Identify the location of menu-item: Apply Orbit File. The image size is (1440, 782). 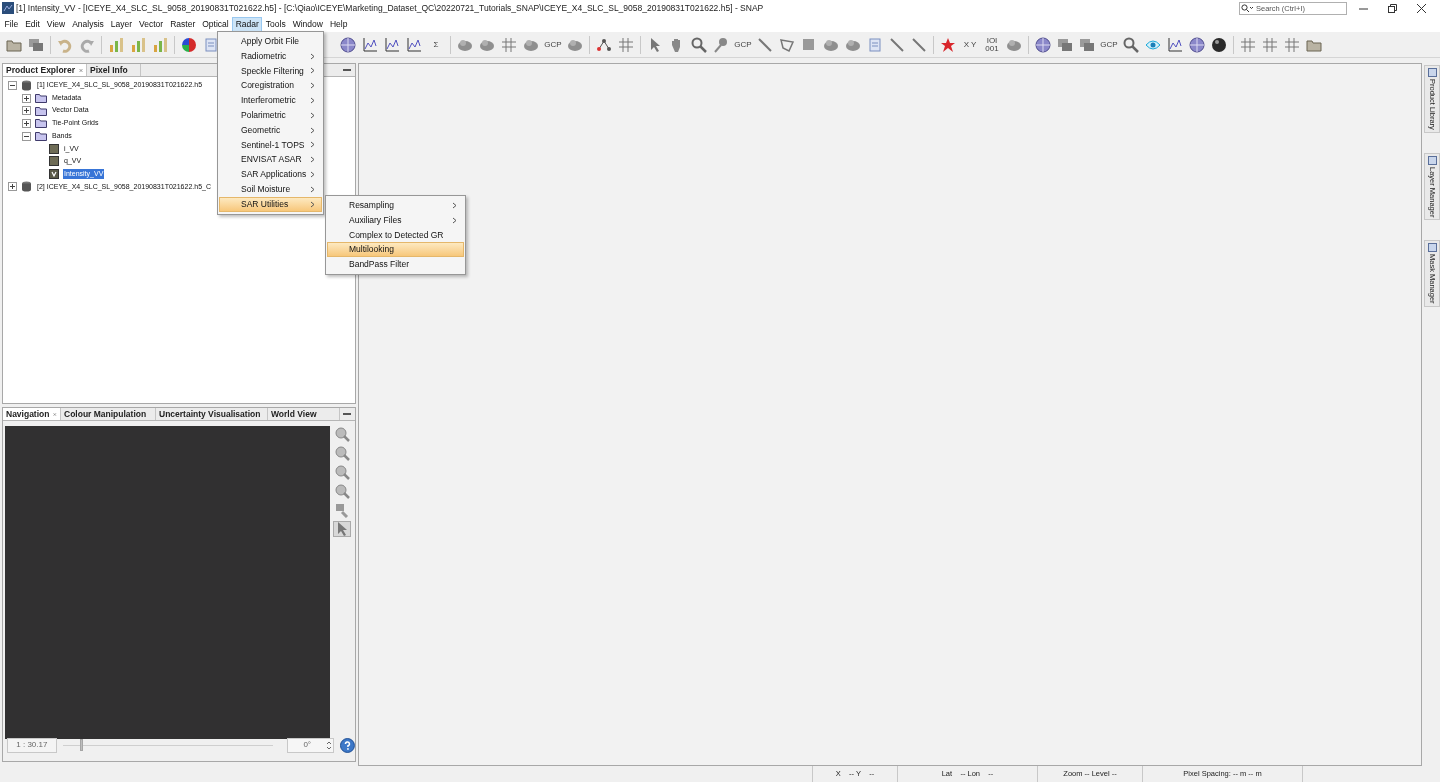
(270, 41).